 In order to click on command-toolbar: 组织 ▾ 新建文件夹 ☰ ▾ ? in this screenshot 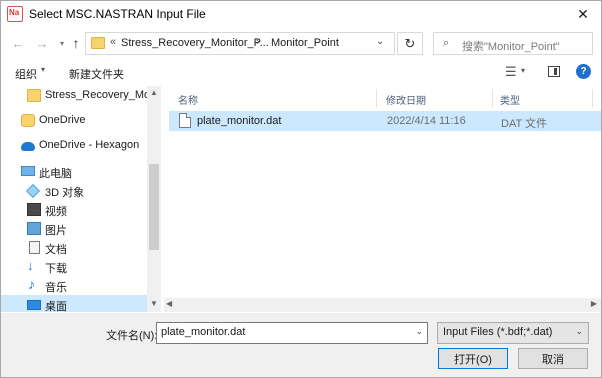, I will do `click(301, 73)`.